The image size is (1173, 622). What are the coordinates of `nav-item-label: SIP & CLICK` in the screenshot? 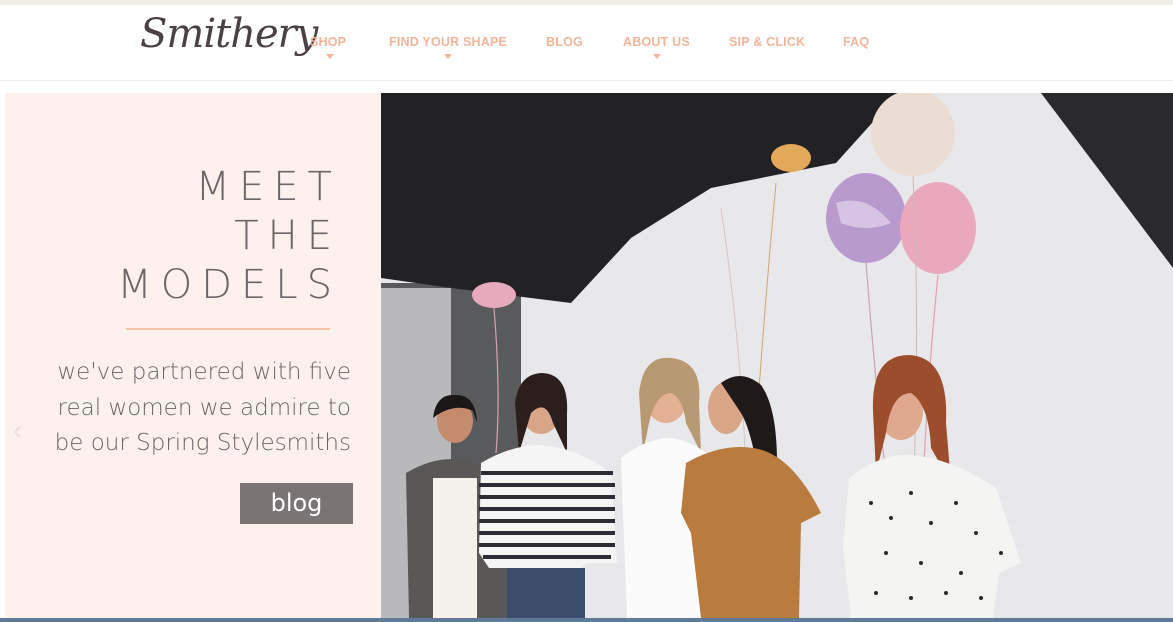 It's located at (767, 42).